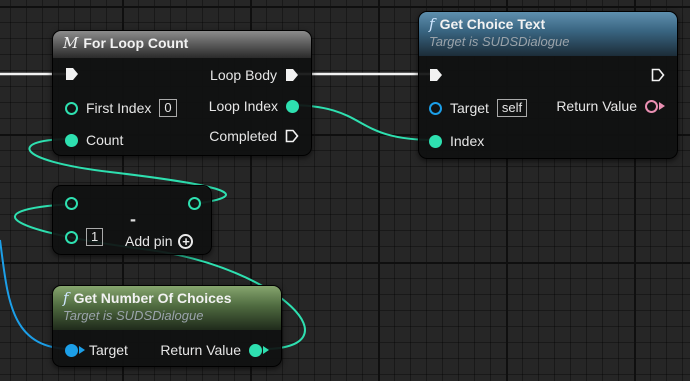 This screenshot has width=690, height=381. I want to click on node-title: M For Loop Count, so click(126, 43).